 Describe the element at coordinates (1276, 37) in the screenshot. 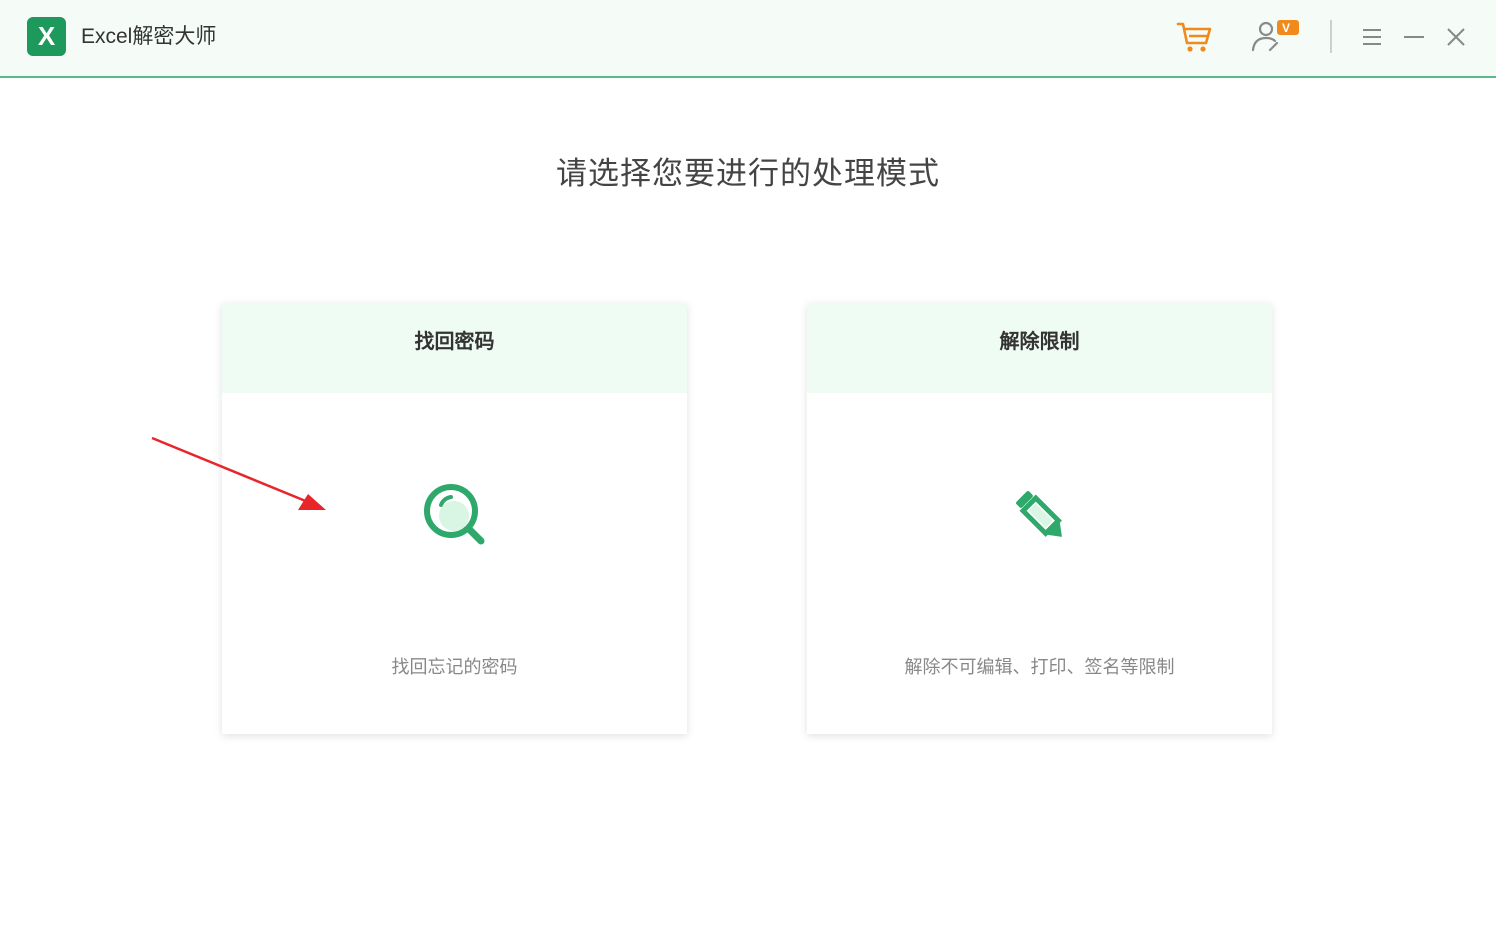

I see `user-vip-icon: V` at that location.